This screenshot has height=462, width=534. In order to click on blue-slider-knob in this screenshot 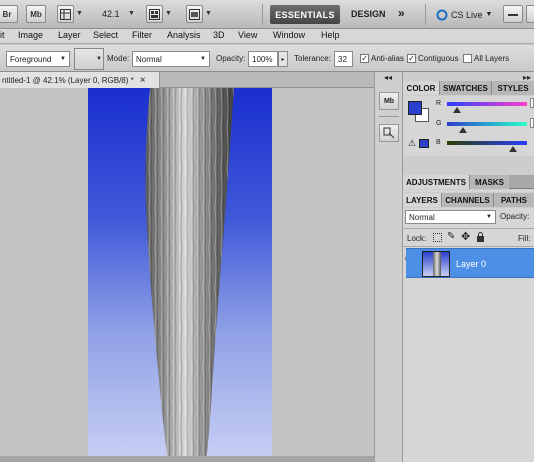, I will do `click(513, 149)`.